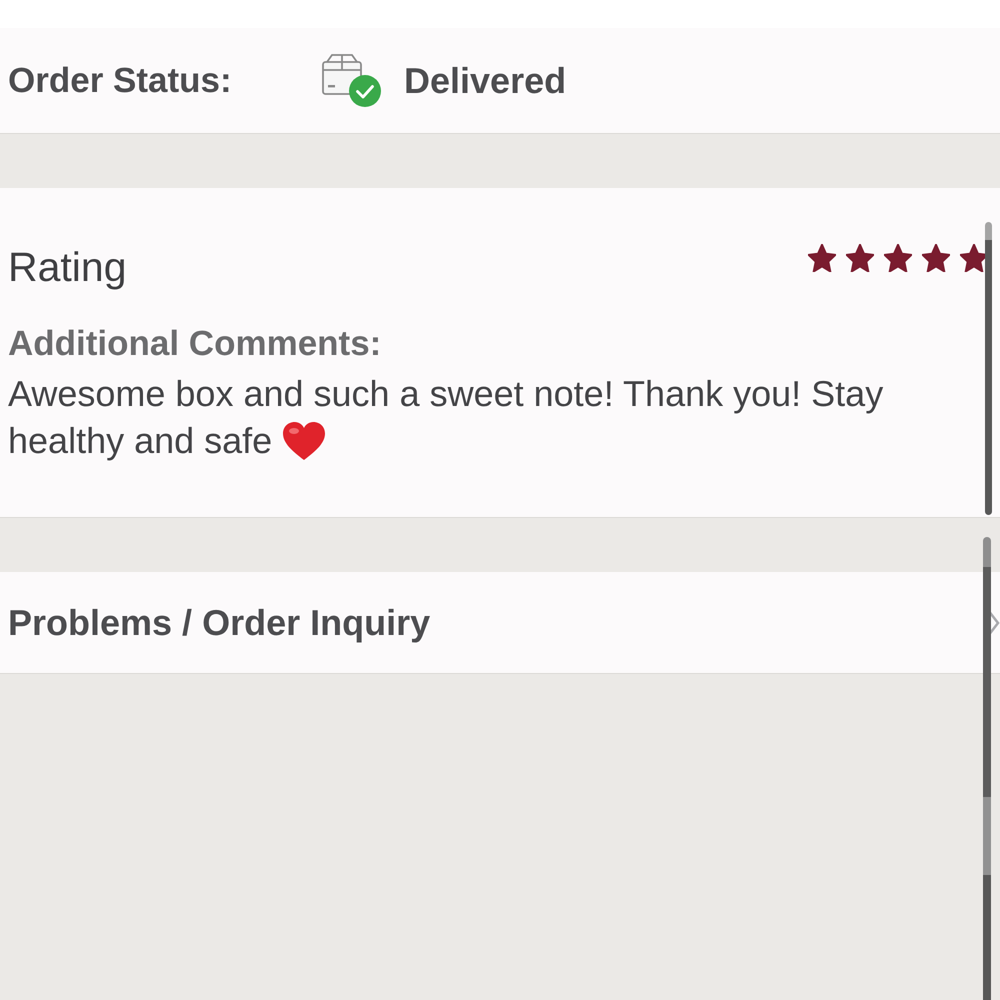  I want to click on box-check-icon, so click(352, 81).